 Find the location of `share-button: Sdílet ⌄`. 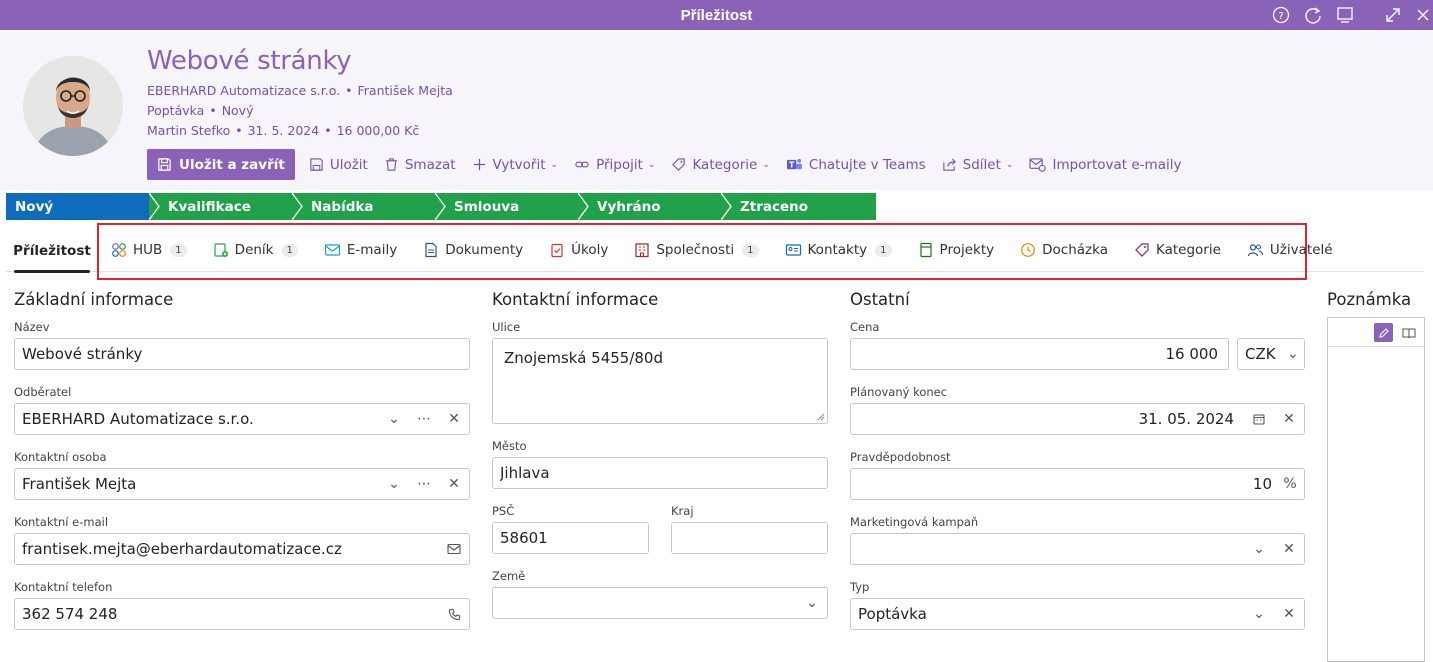

share-button: Sdílet ⌄ is located at coordinates (977, 165).